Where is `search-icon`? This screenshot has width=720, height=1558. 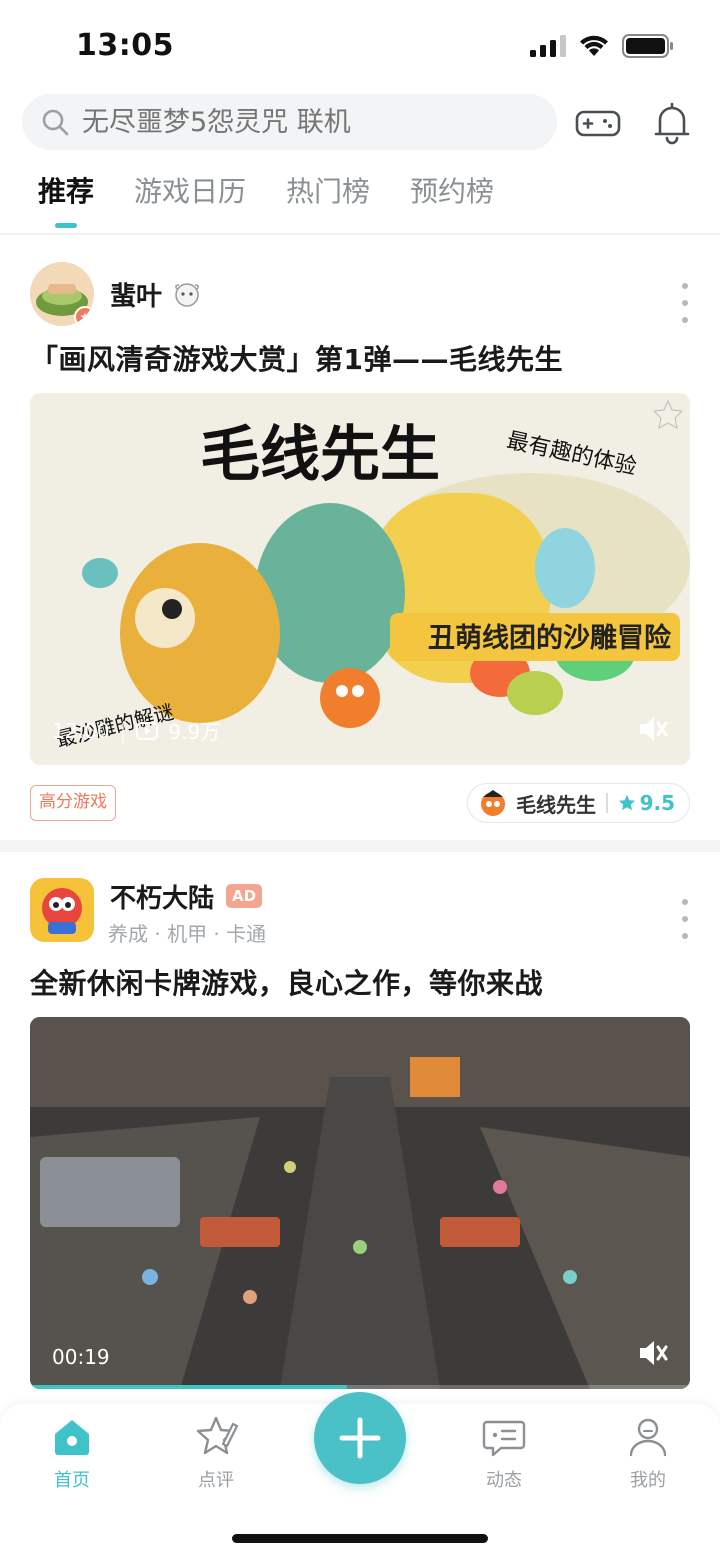 search-icon is located at coordinates (55, 122).